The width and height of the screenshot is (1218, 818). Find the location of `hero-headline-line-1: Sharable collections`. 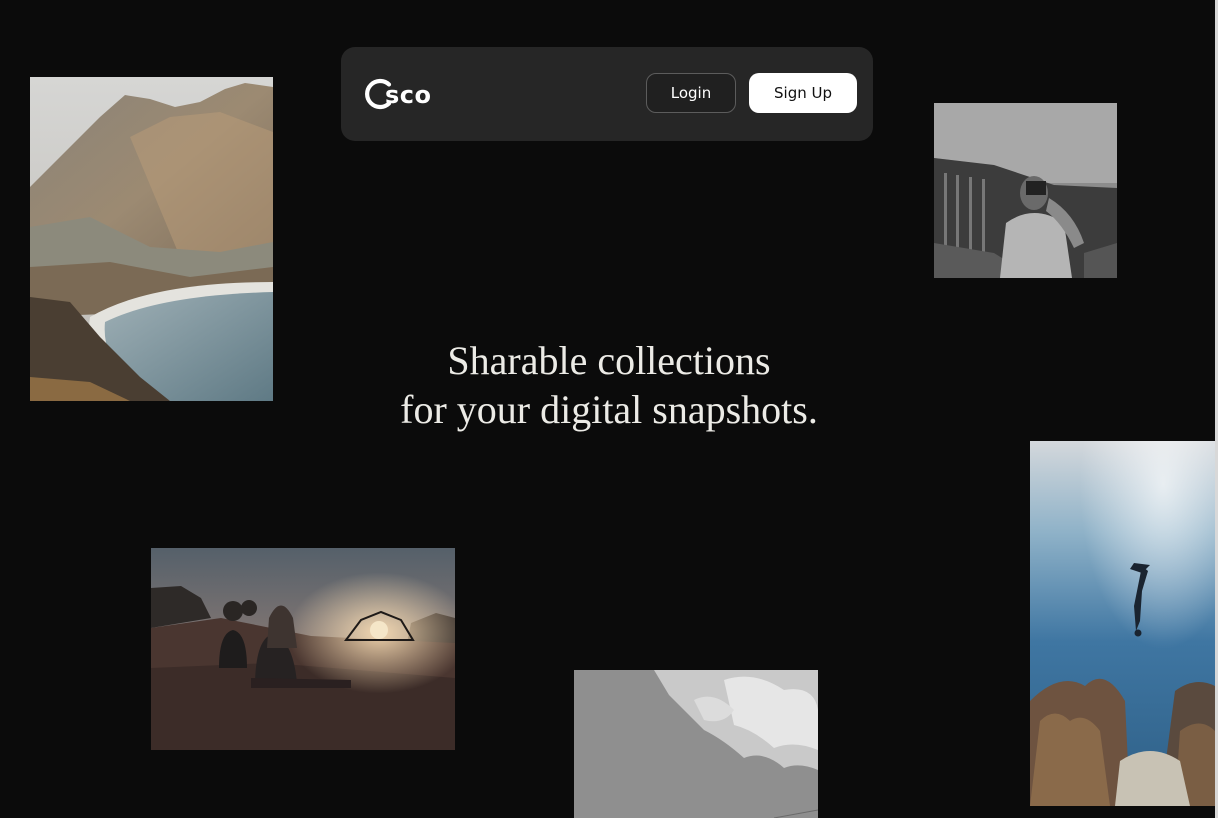

hero-headline-line-1: Sharable collections is located at coordinates (609, 360).